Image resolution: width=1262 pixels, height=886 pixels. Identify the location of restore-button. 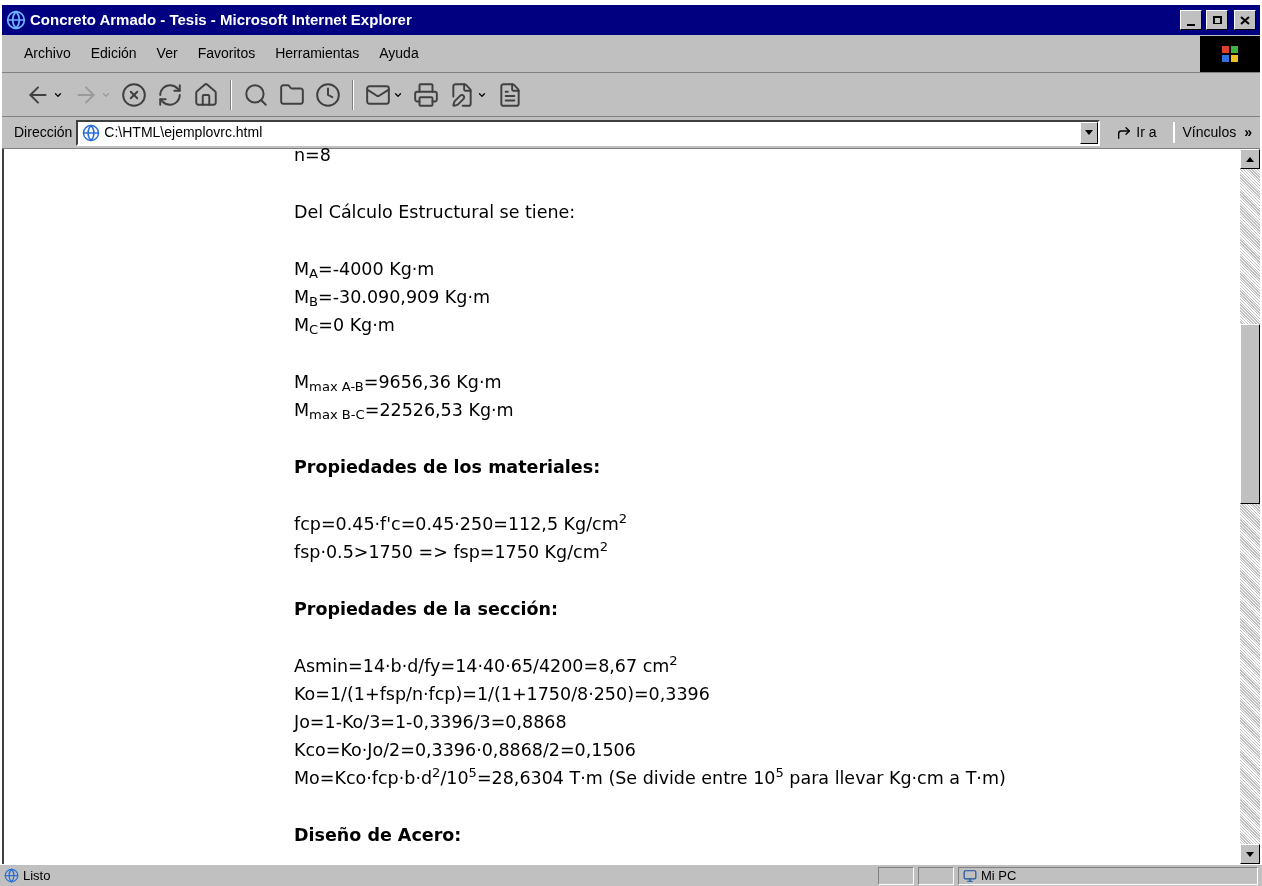
(1217, 20).